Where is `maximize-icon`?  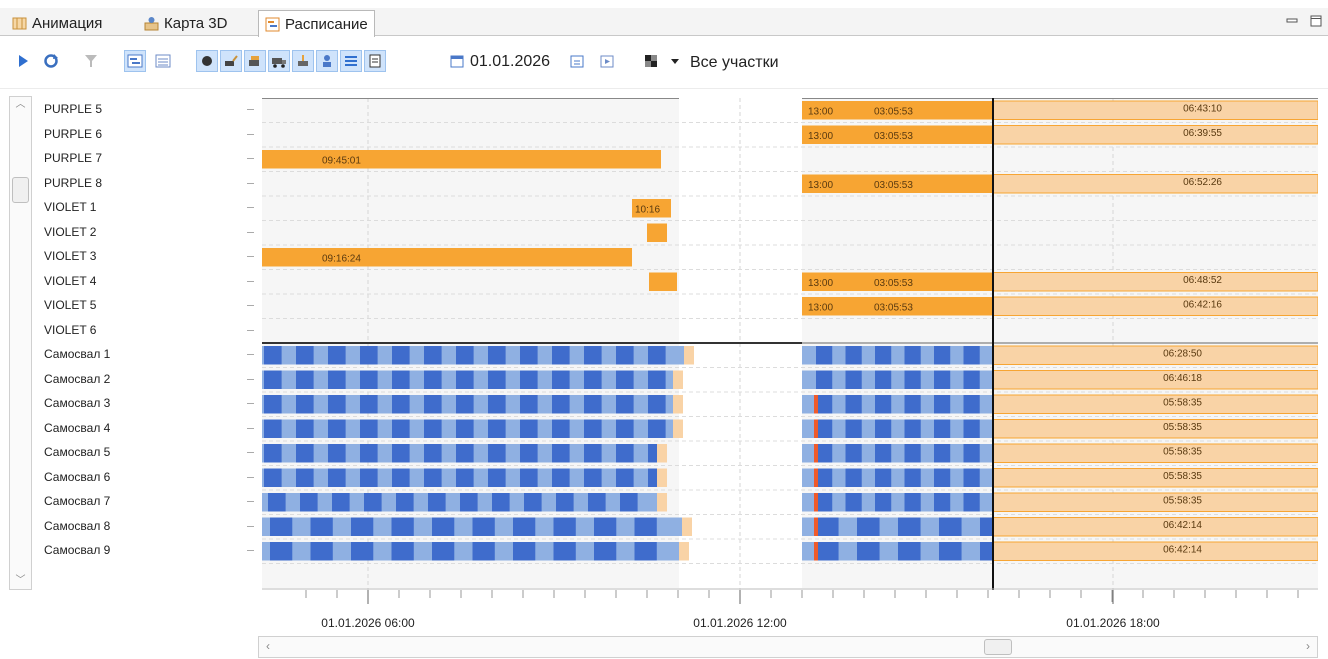
maximize-icon is located at coordinates (1316, 20).